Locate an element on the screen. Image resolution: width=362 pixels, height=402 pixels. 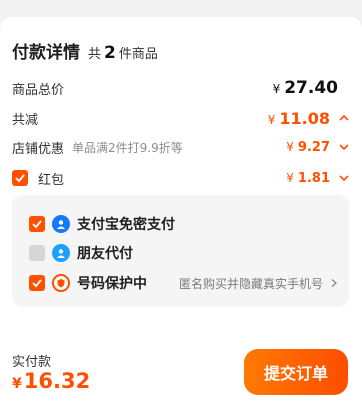
shield-icon is located at coordinates (61, 283).